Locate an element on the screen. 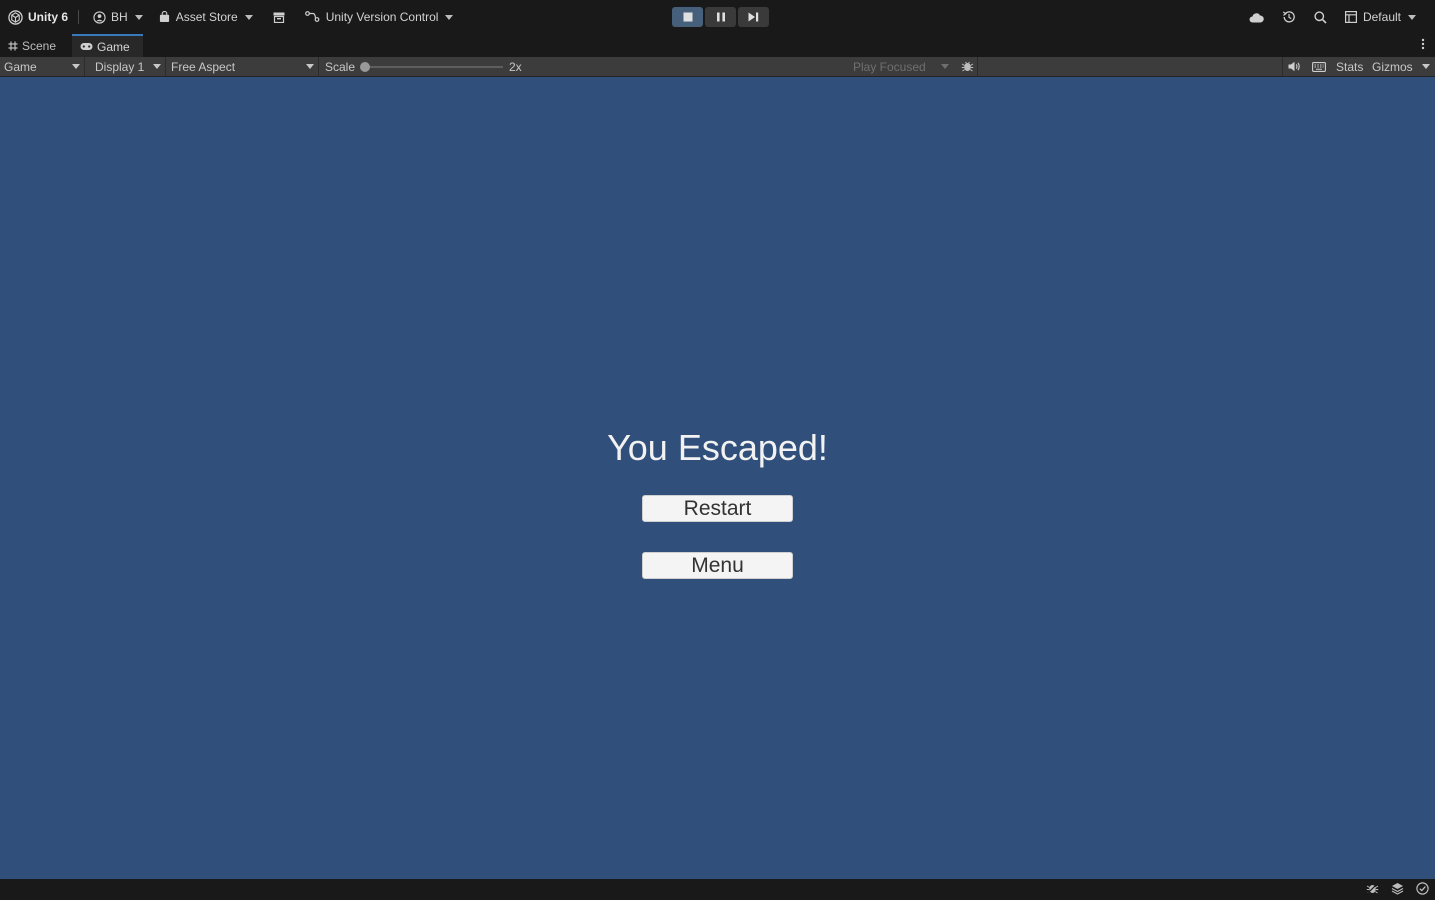 The height and width of the screenshot is (900, 1435). display-dropdown: Display 1 is located at coordinates (125, 66).